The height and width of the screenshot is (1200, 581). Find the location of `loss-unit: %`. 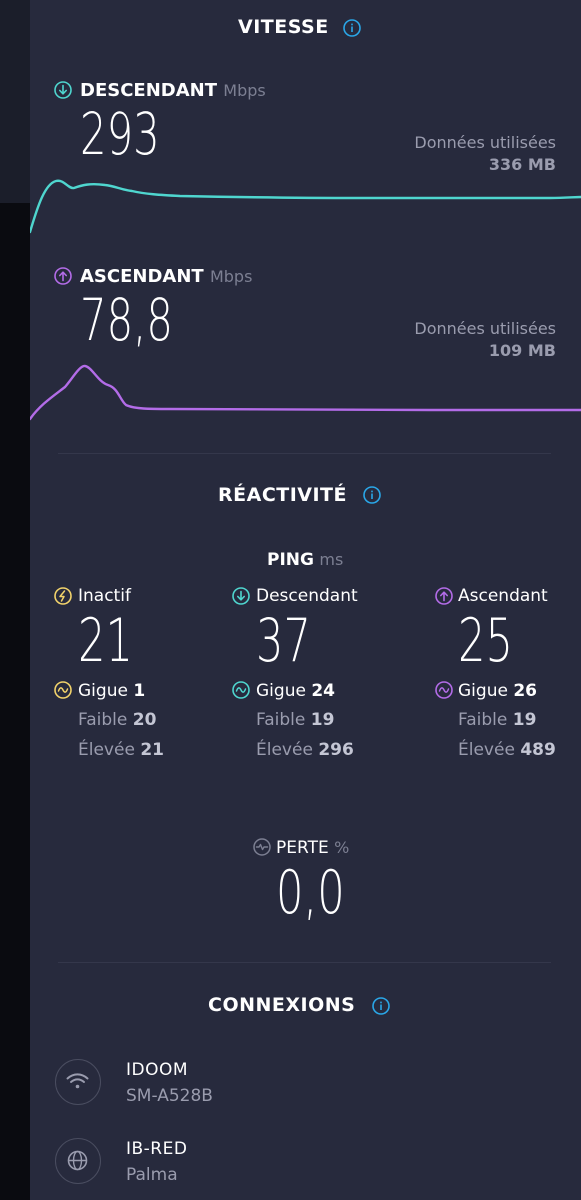

loss-unit: % is located at coordinates (342, 847).